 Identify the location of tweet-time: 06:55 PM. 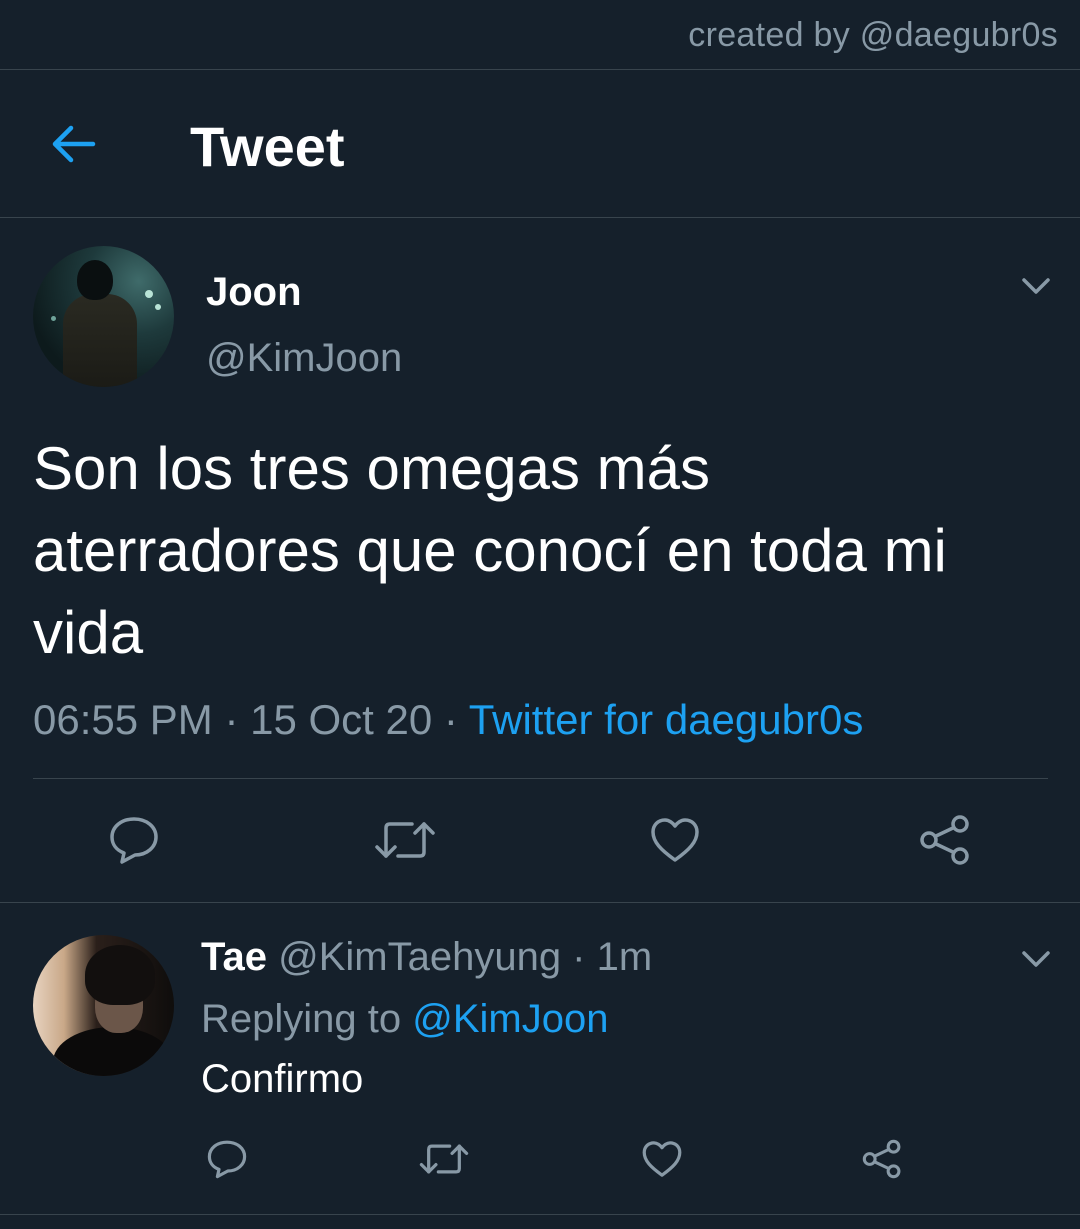
(123, 719).